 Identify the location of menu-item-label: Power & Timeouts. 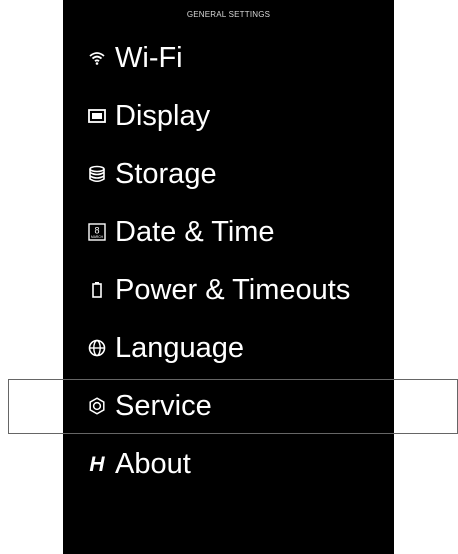
(233, 289).